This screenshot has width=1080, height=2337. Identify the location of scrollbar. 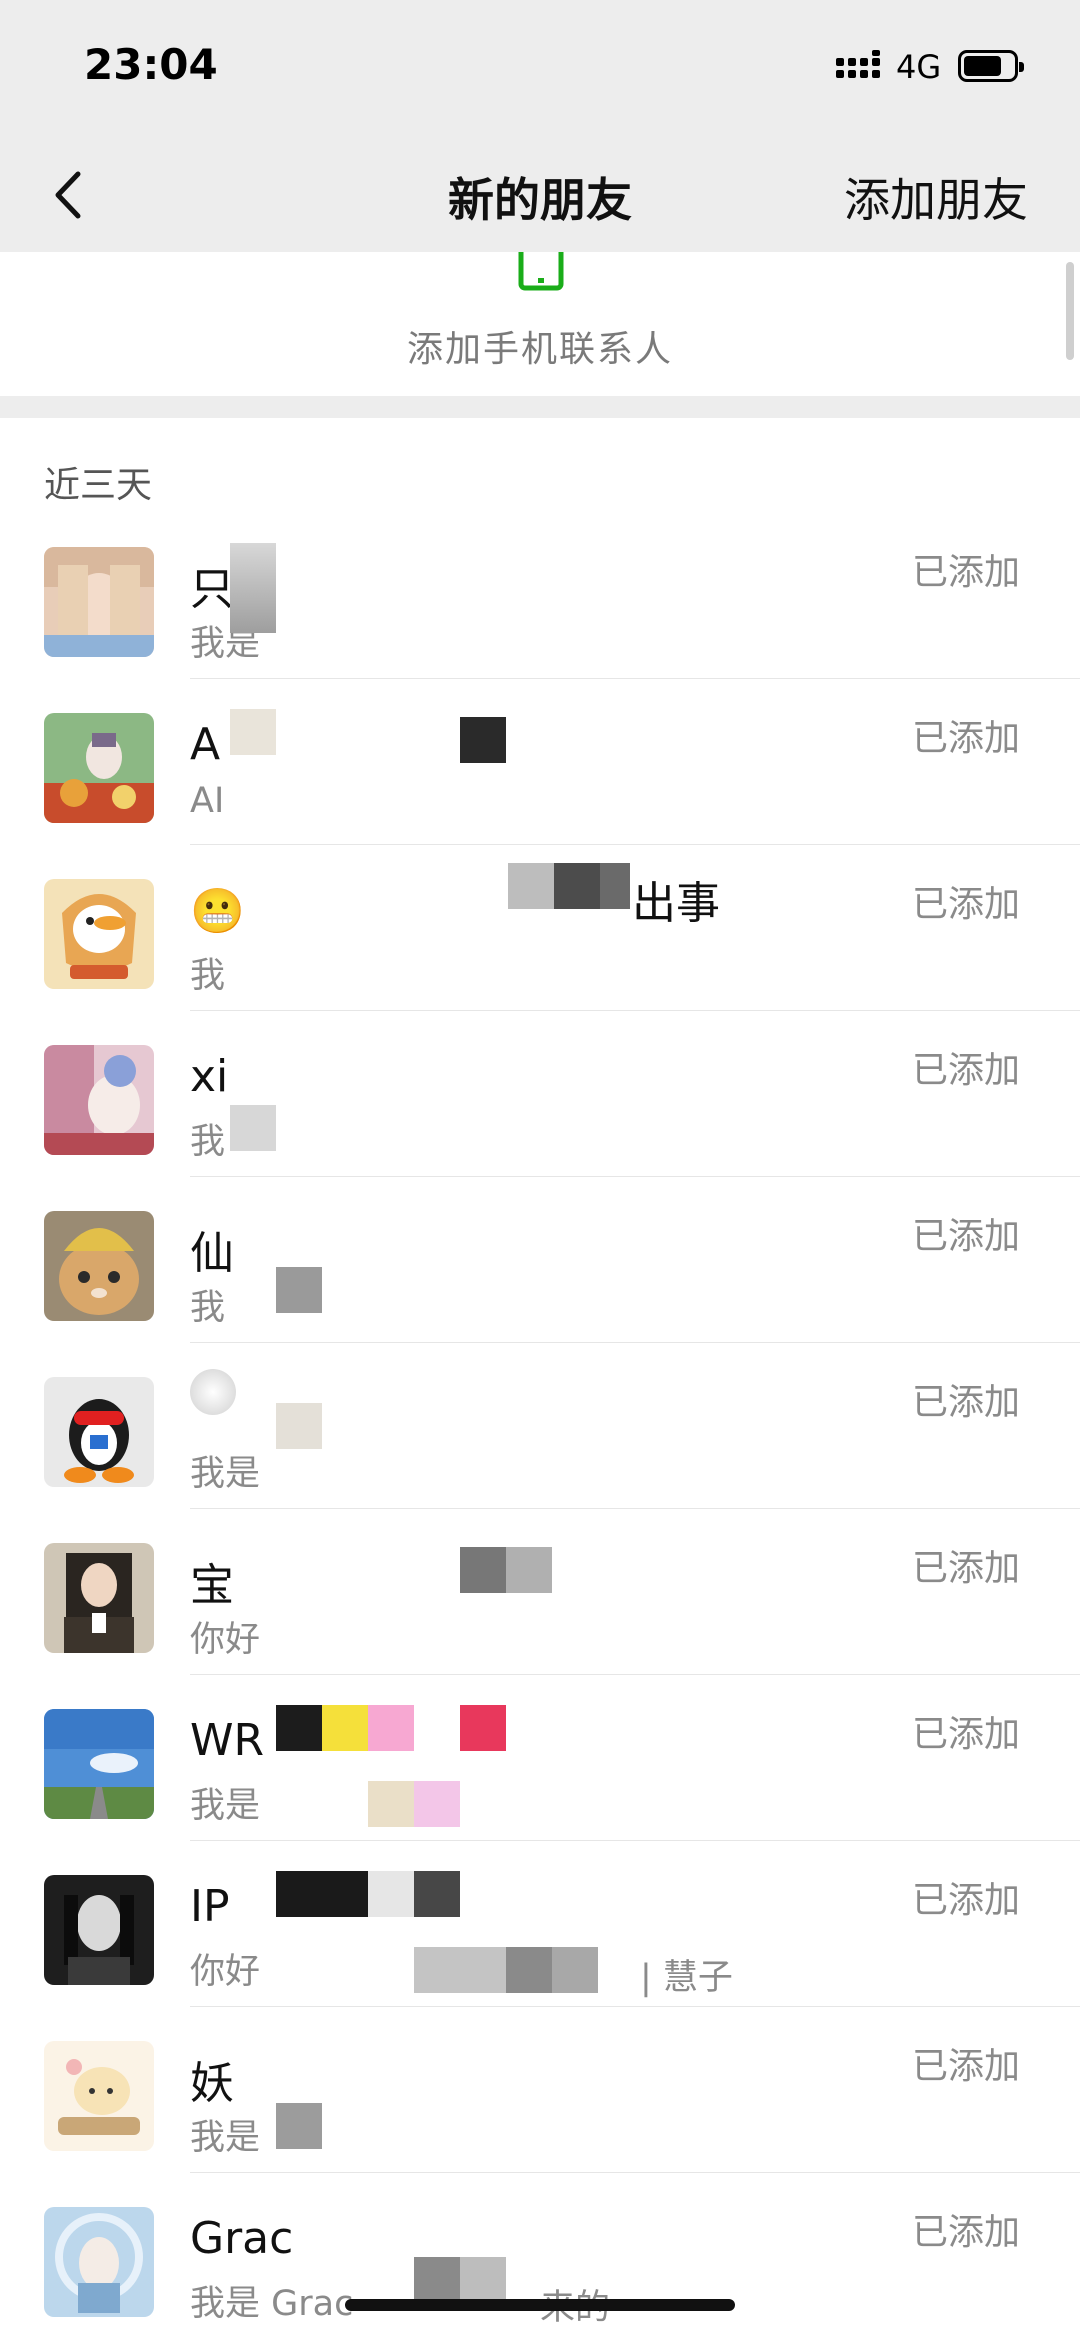
(1070, 311).